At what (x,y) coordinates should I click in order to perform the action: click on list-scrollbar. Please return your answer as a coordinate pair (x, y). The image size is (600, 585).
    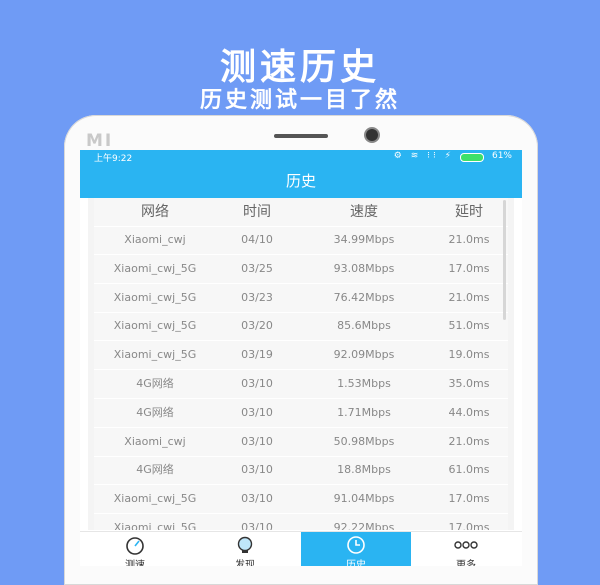
    Looking at the image, I should click on (504, 260).